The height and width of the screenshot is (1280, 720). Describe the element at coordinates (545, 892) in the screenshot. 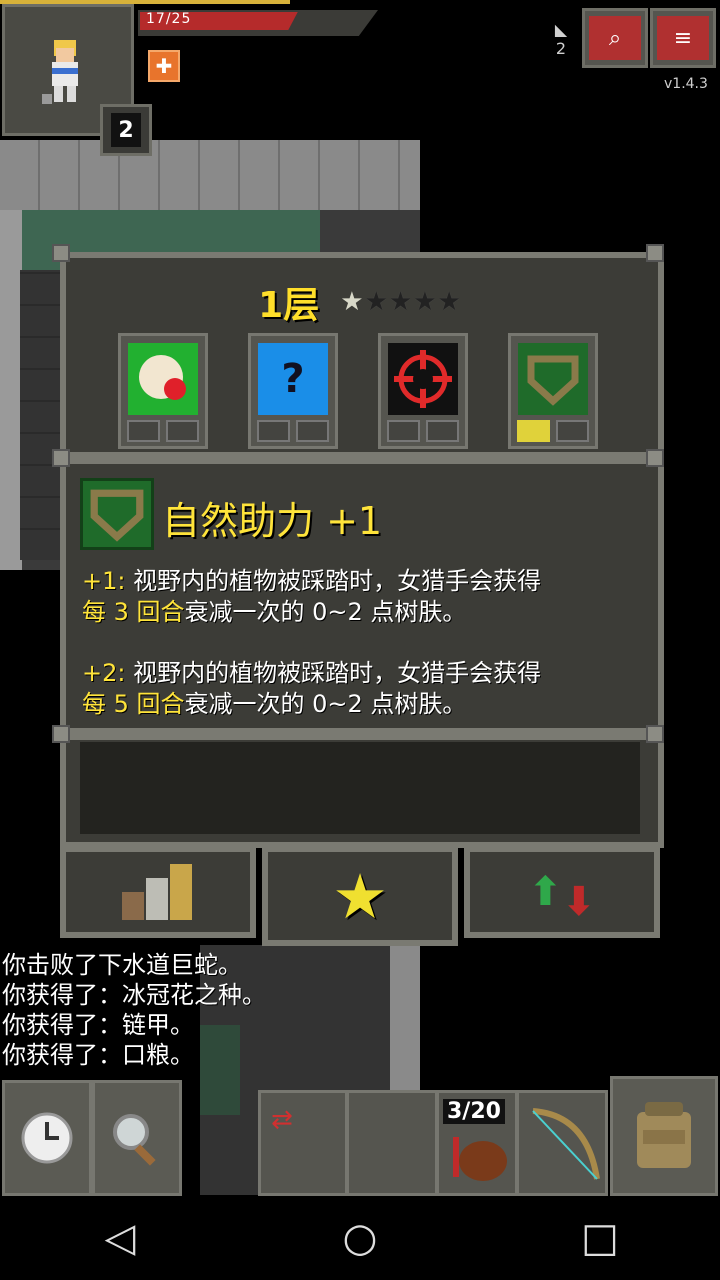

I see `up-arrow-icon: ⬆` at that location.